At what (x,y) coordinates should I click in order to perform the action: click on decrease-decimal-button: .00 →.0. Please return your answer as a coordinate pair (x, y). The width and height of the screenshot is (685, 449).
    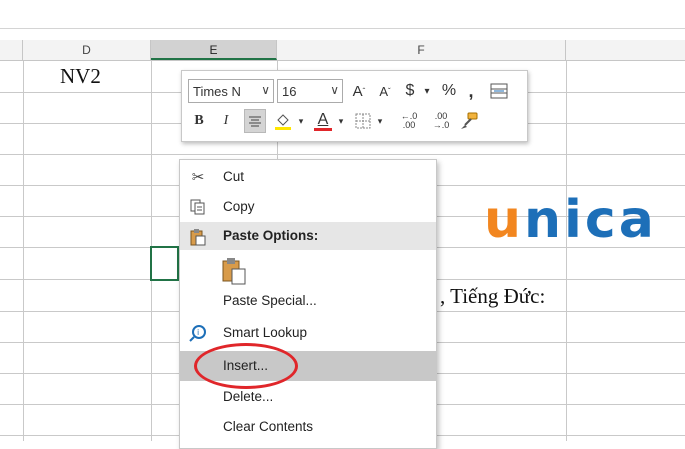
    Looking at the image, I should click on (441, 121).